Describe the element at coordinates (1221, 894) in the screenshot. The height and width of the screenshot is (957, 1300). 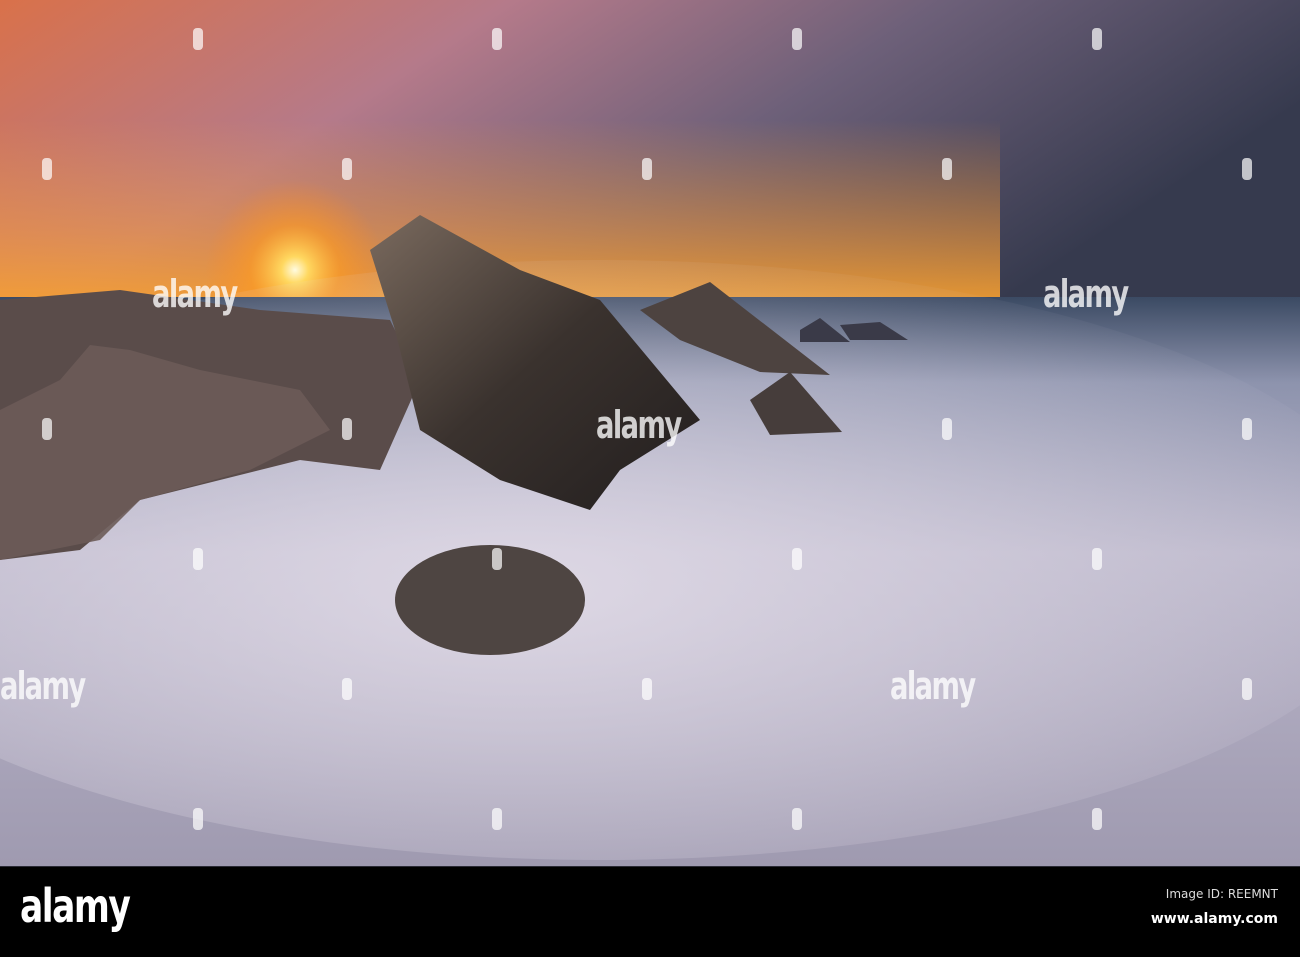
I see `image-id: Image ID: REEMNT` at that location.